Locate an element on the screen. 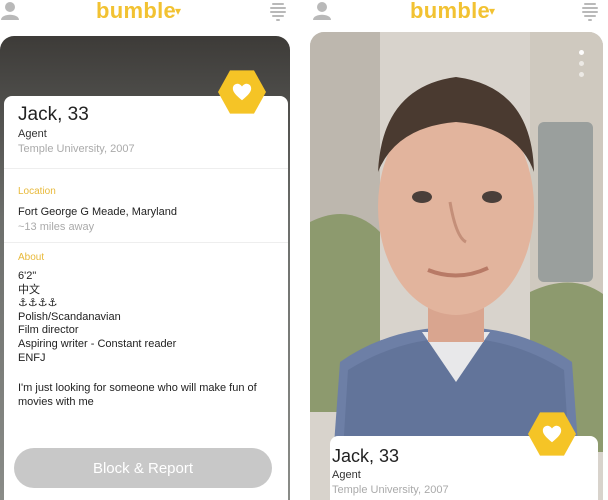 The height and width of the screenshot is (500, 608). location-distance: ~13 miles away is located at coordinates (56, 227).